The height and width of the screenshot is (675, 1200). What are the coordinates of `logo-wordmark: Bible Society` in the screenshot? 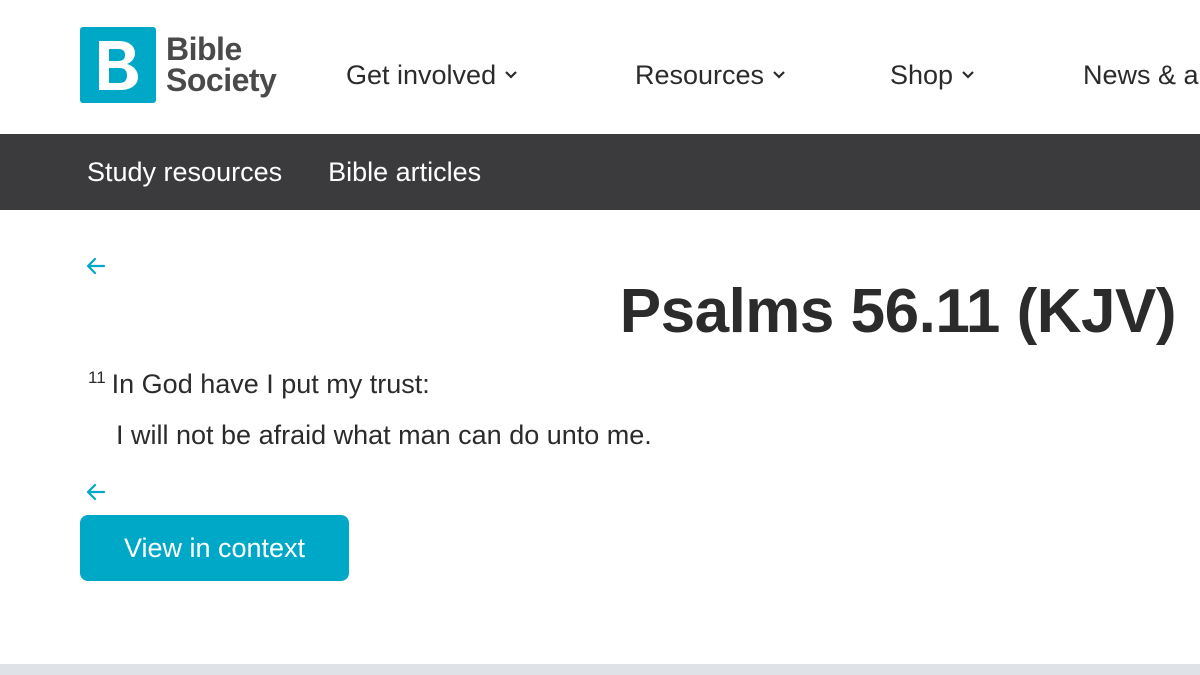 It's located at (221, 64).